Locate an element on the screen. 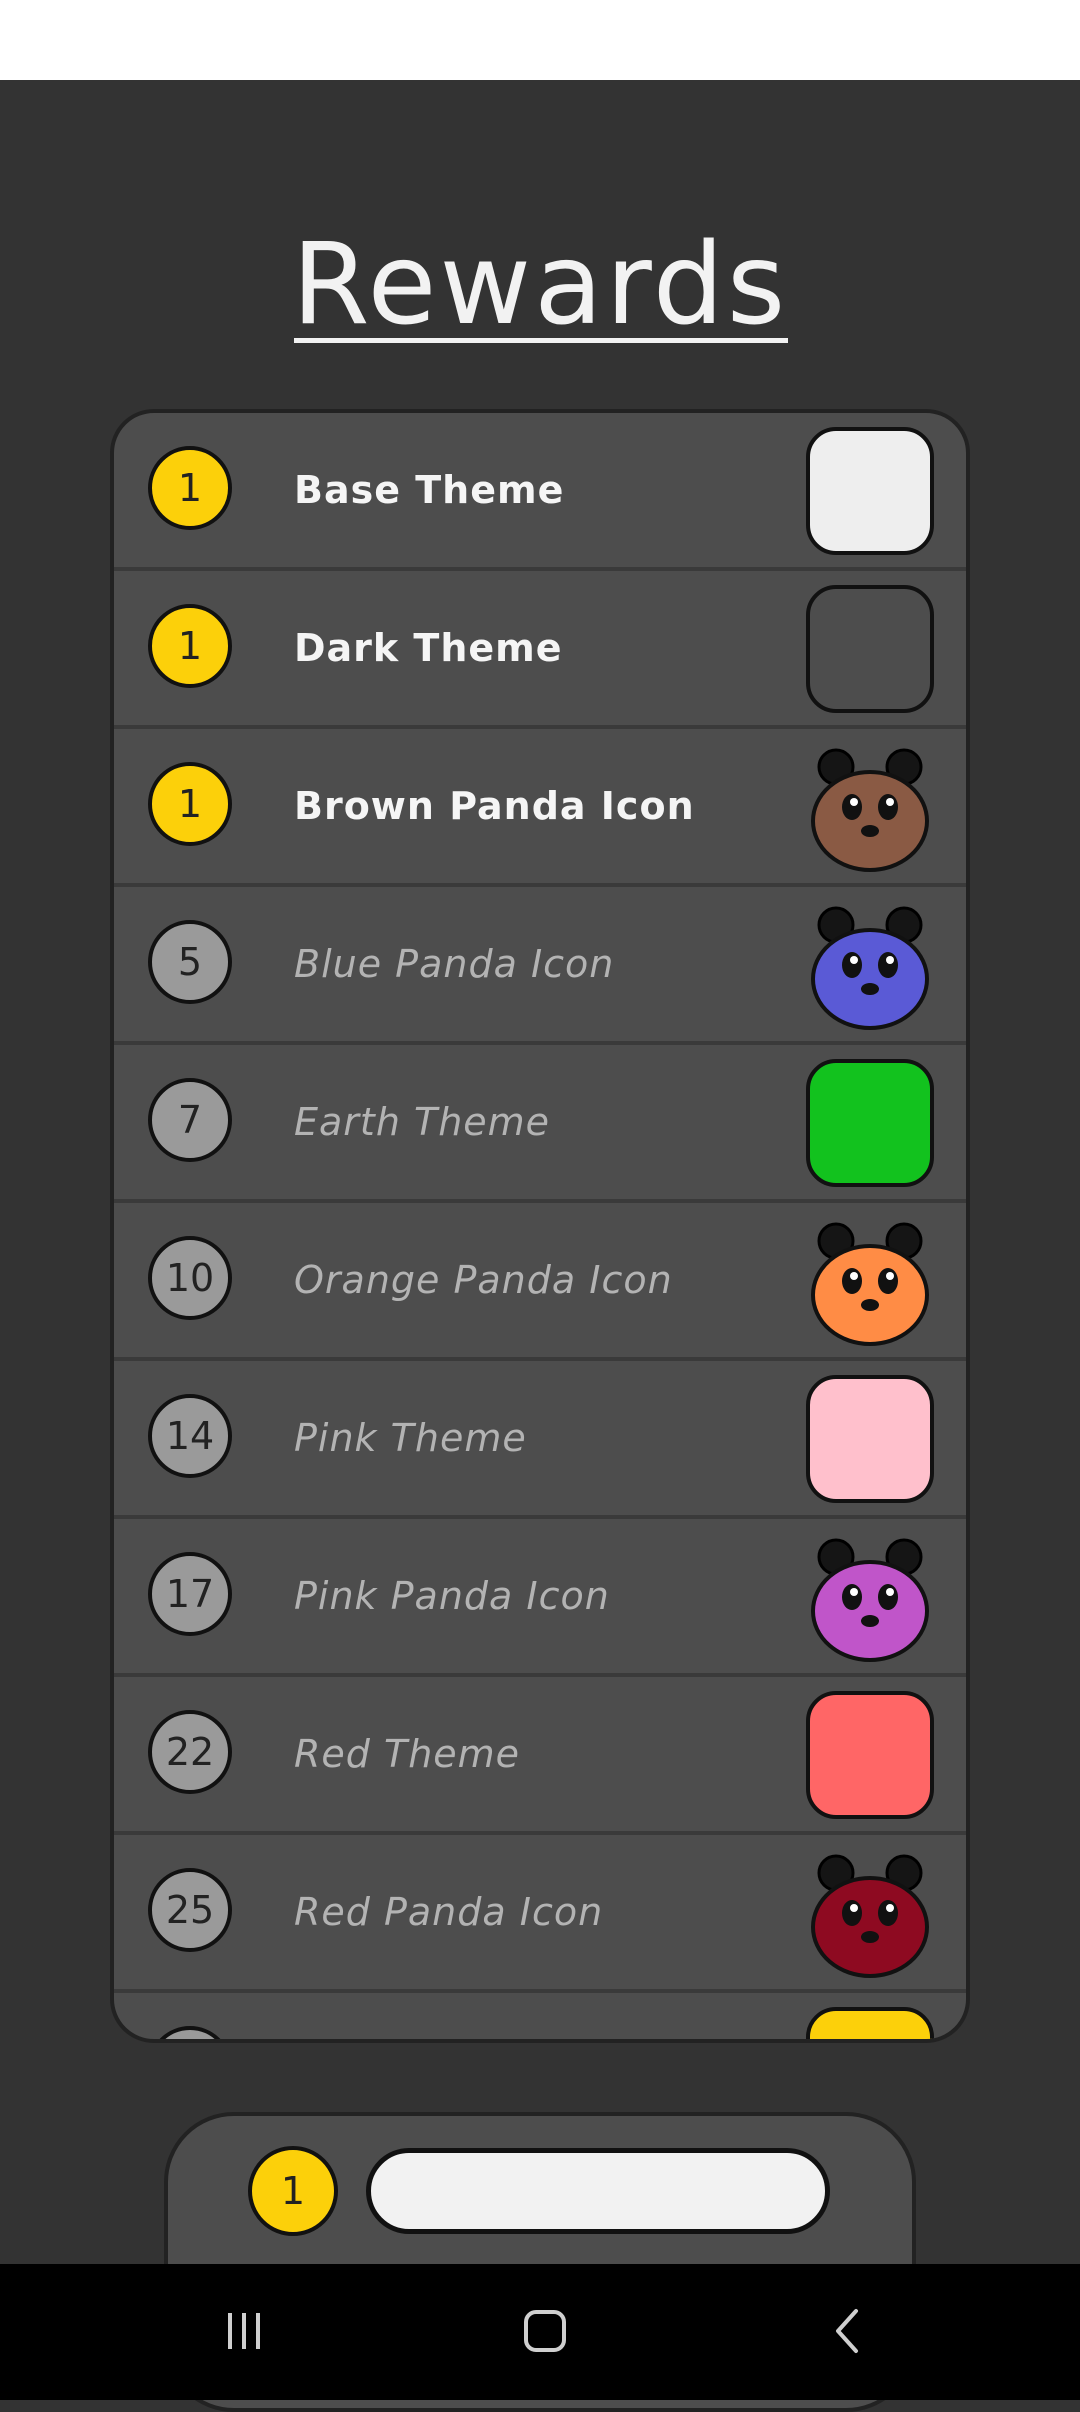  reward-row is located at coordinates (540, 2016).